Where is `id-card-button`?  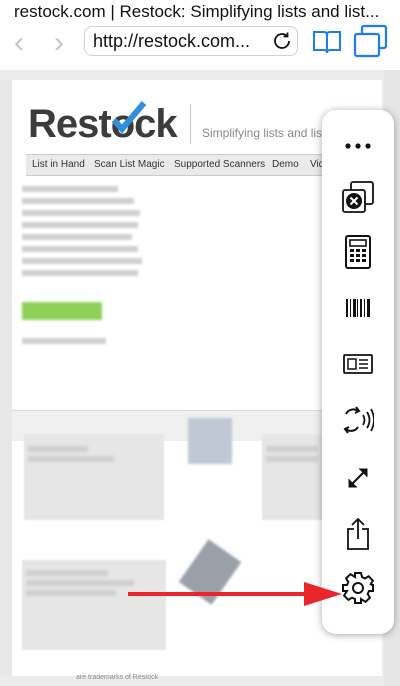
id-card-button is located at coordinates (358, 364).